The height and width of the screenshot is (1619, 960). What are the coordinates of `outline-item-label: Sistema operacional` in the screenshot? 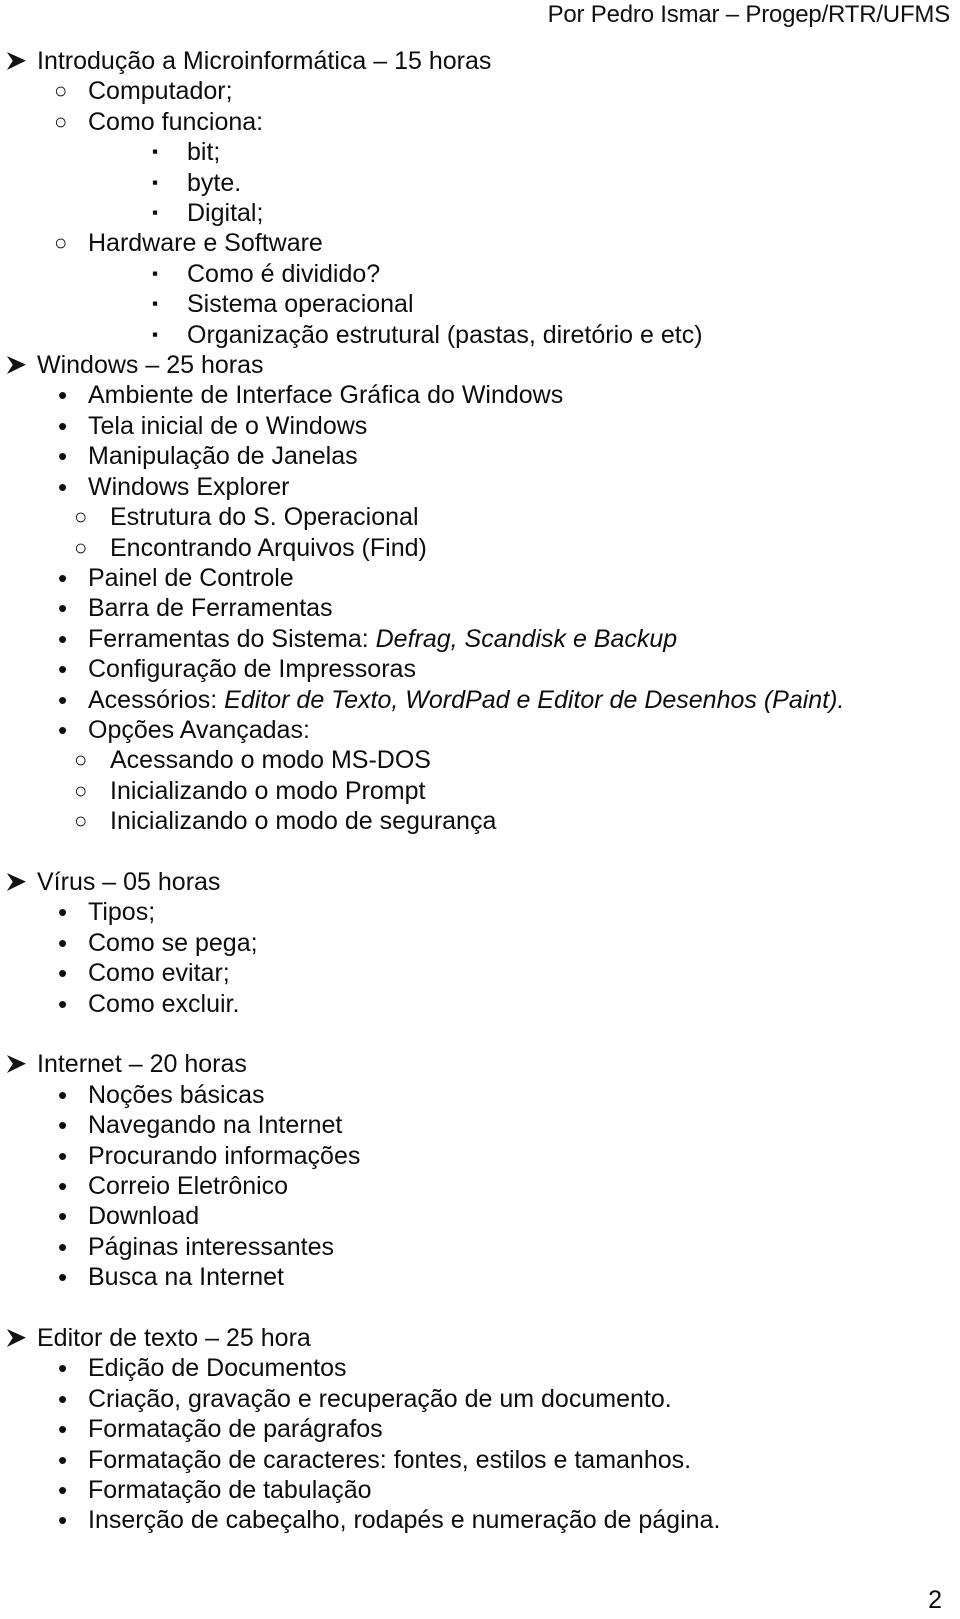 It's located at (300, 304).